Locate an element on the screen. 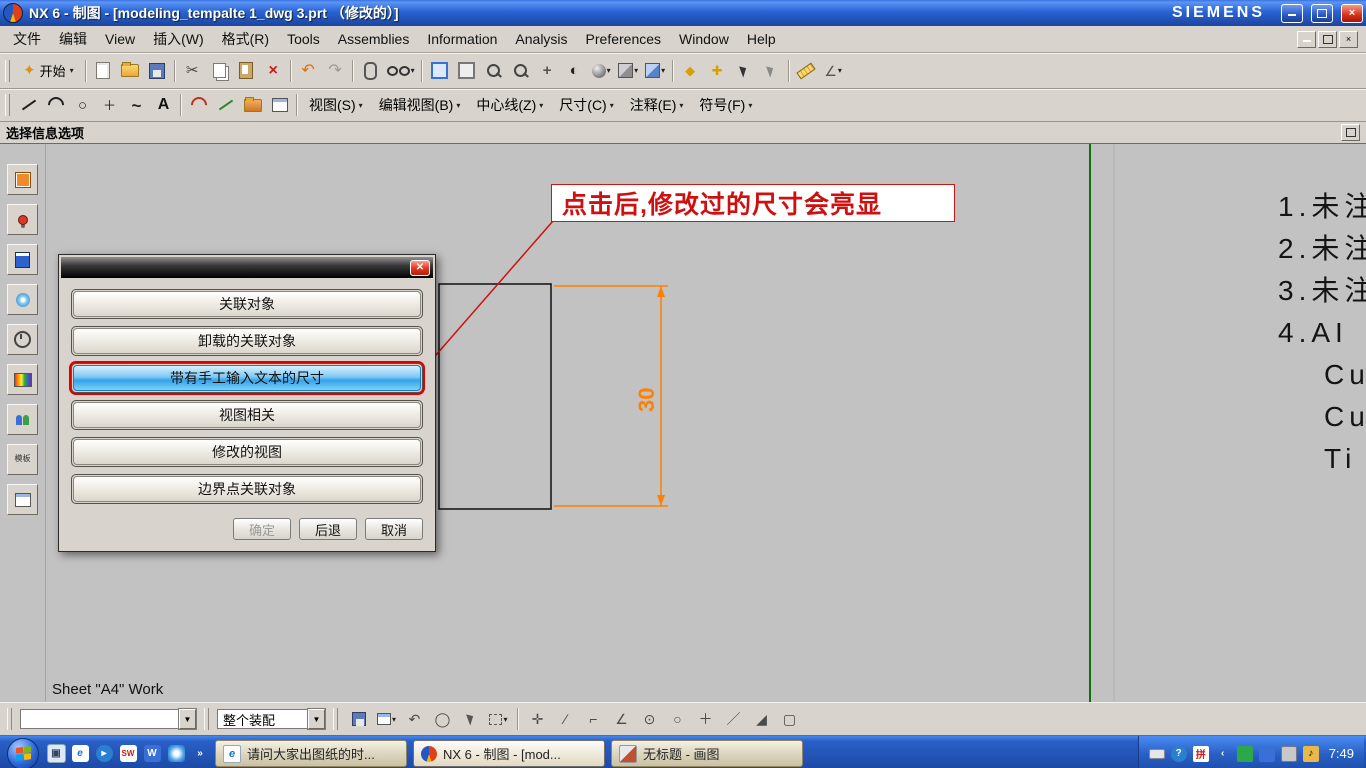 This screenshot has height=768, width=1366. select-scope-button is located at coordinates (771, 71).